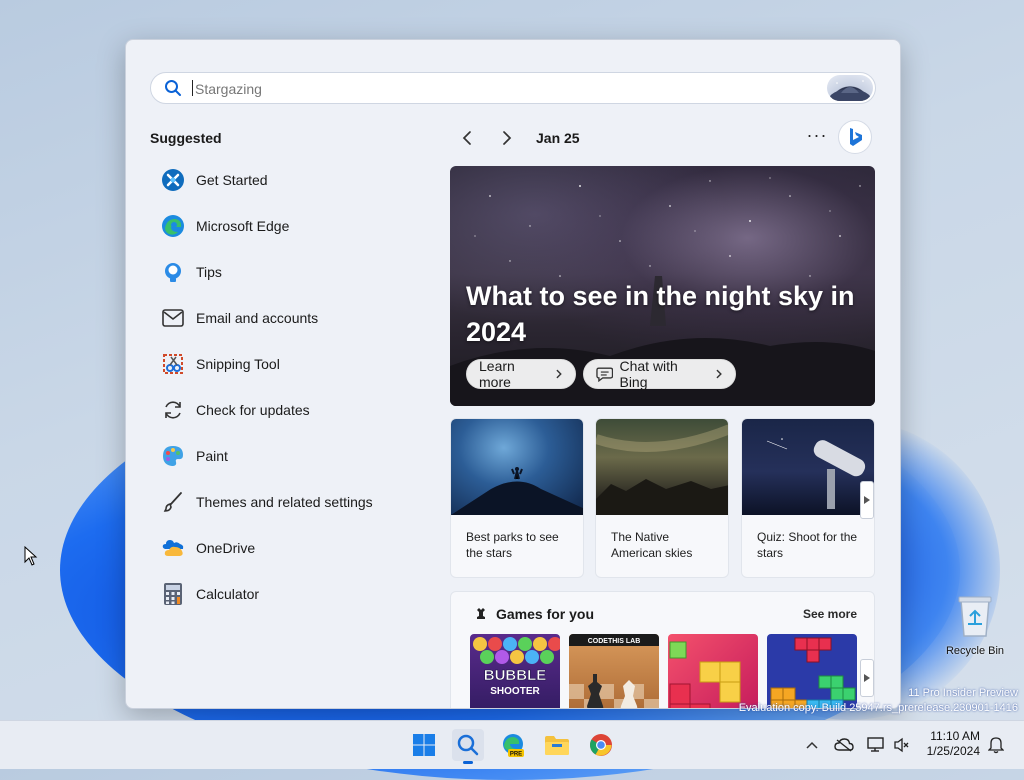 Image resolution: width=1024 pixels, height=780 pixels. I want to click on games-title: Games for you, so click(545, 614).